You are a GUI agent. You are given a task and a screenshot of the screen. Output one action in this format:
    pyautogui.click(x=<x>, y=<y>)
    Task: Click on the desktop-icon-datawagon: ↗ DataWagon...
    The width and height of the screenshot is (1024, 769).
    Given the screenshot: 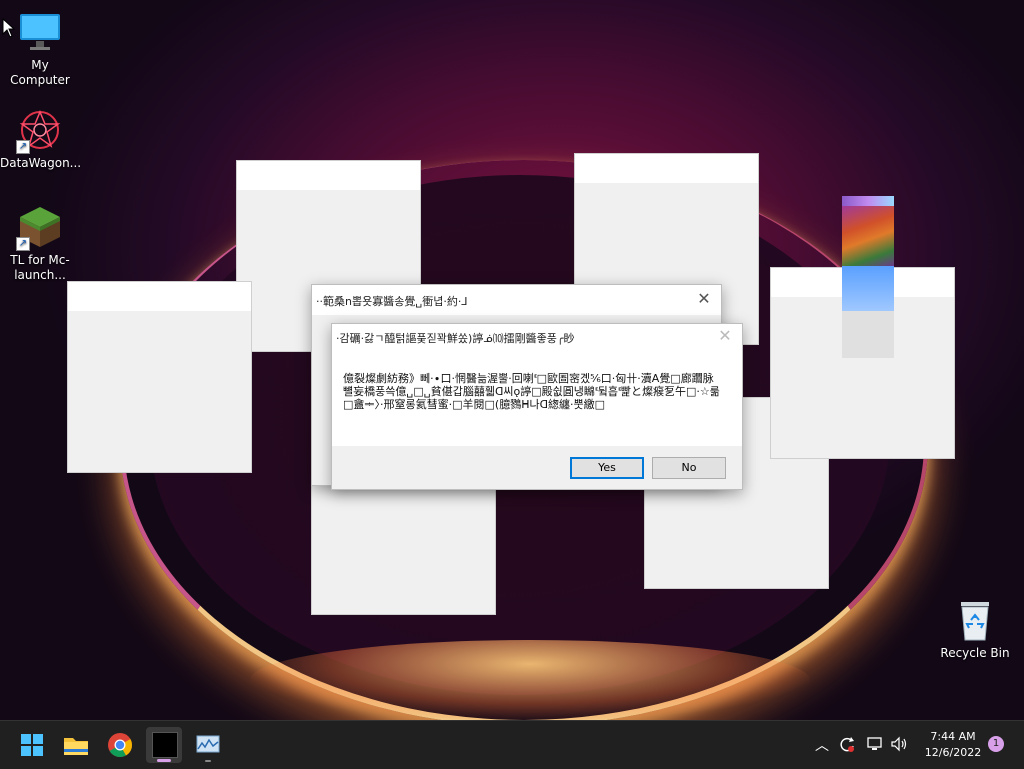 What is the action you would take?
    pyautogui.click(x=41, y=139)
    